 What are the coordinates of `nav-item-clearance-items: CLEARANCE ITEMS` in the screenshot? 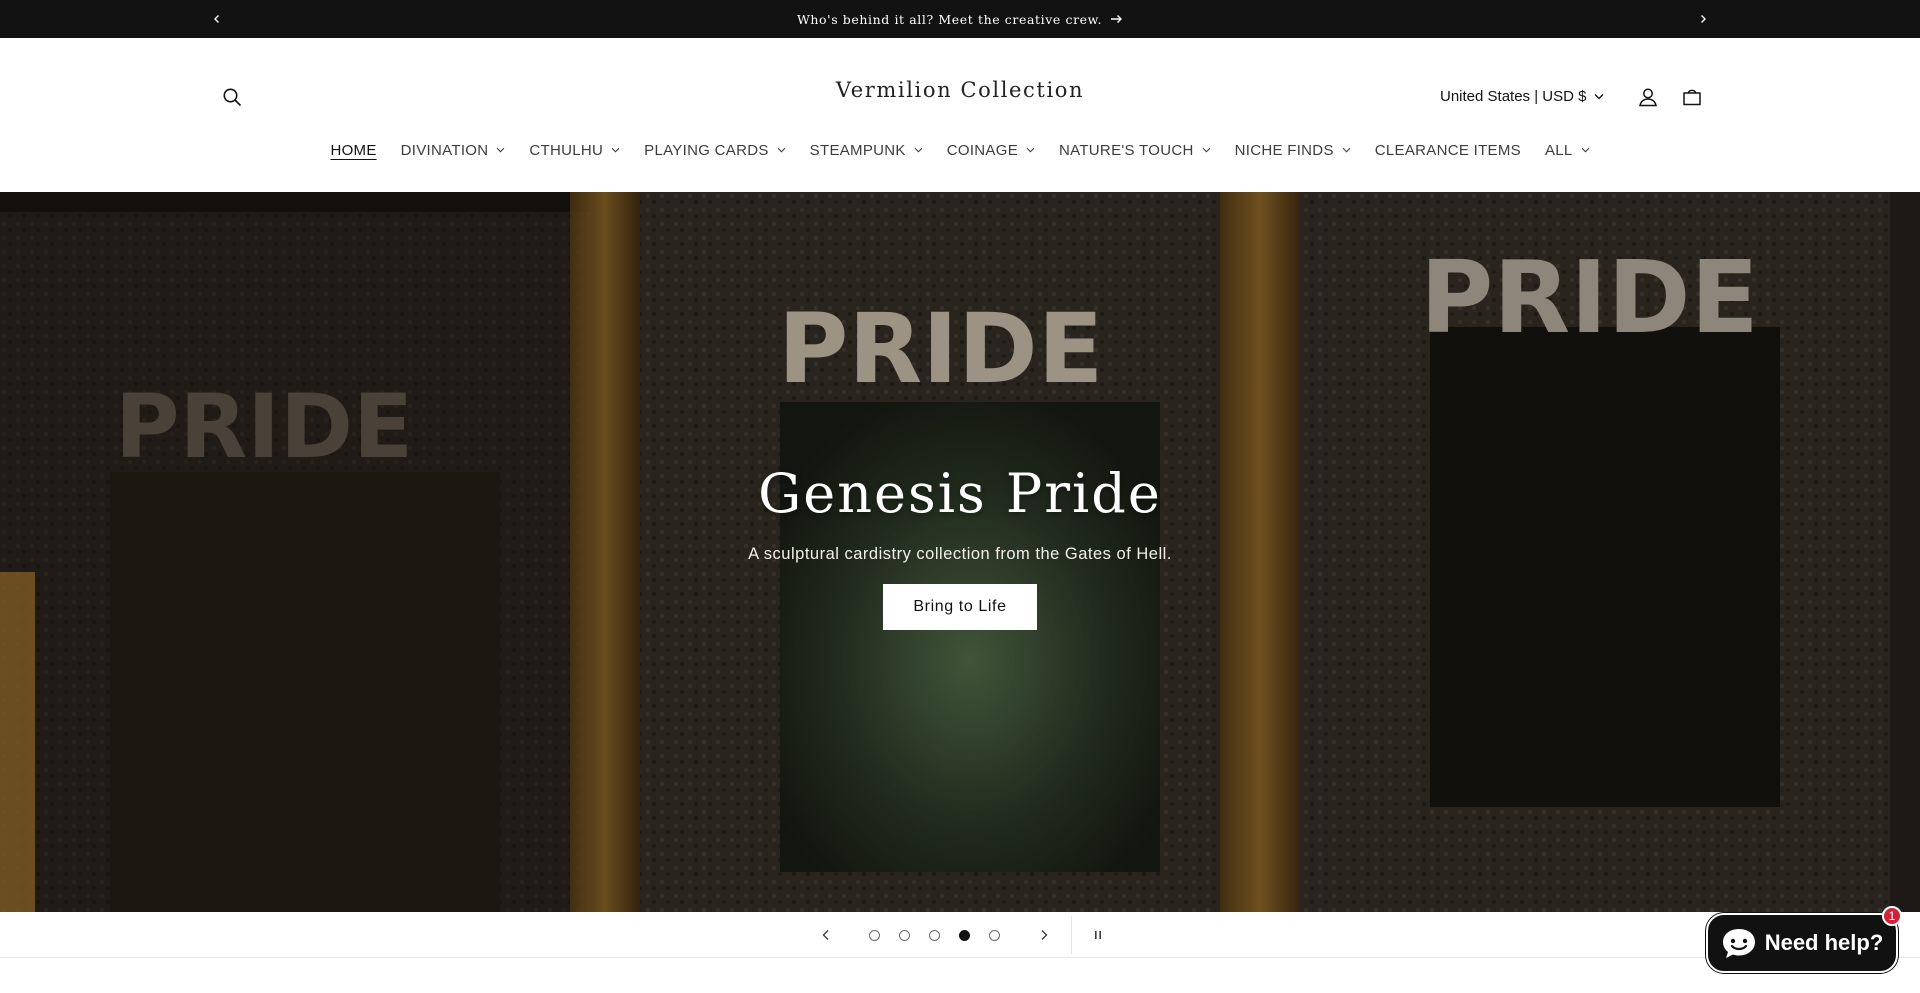 It's located at (1448, 150).